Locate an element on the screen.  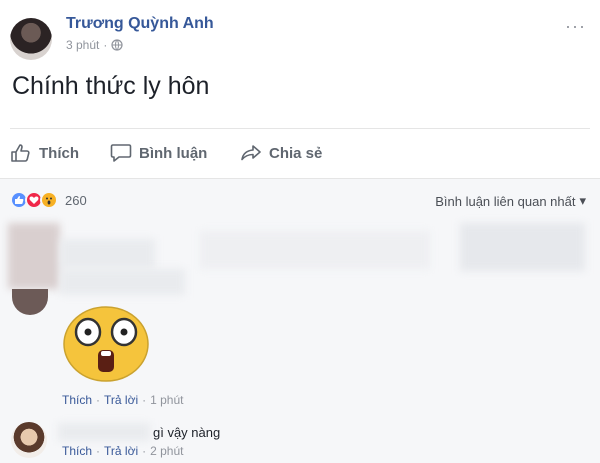
wow-reaction-icon is located at coordinates (49, 200).